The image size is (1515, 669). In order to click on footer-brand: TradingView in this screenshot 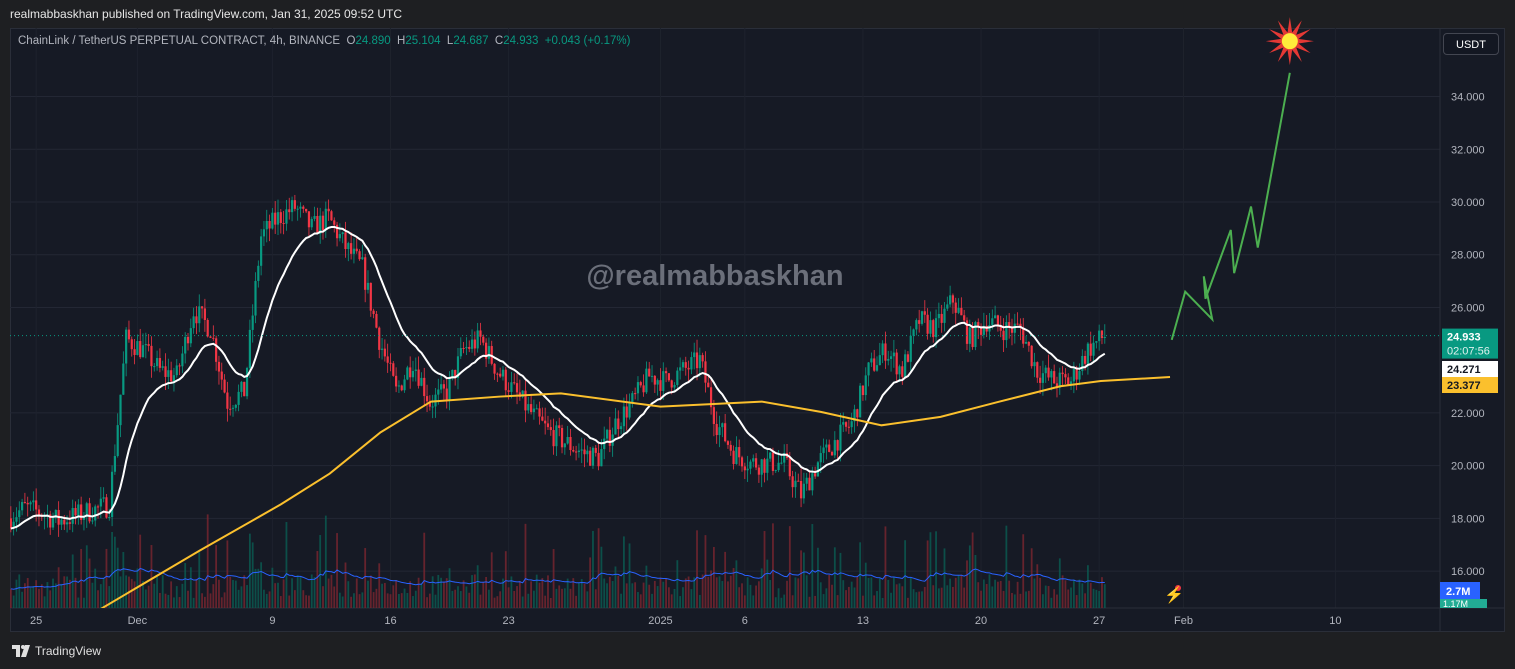, I will do `click(56, 651)`.